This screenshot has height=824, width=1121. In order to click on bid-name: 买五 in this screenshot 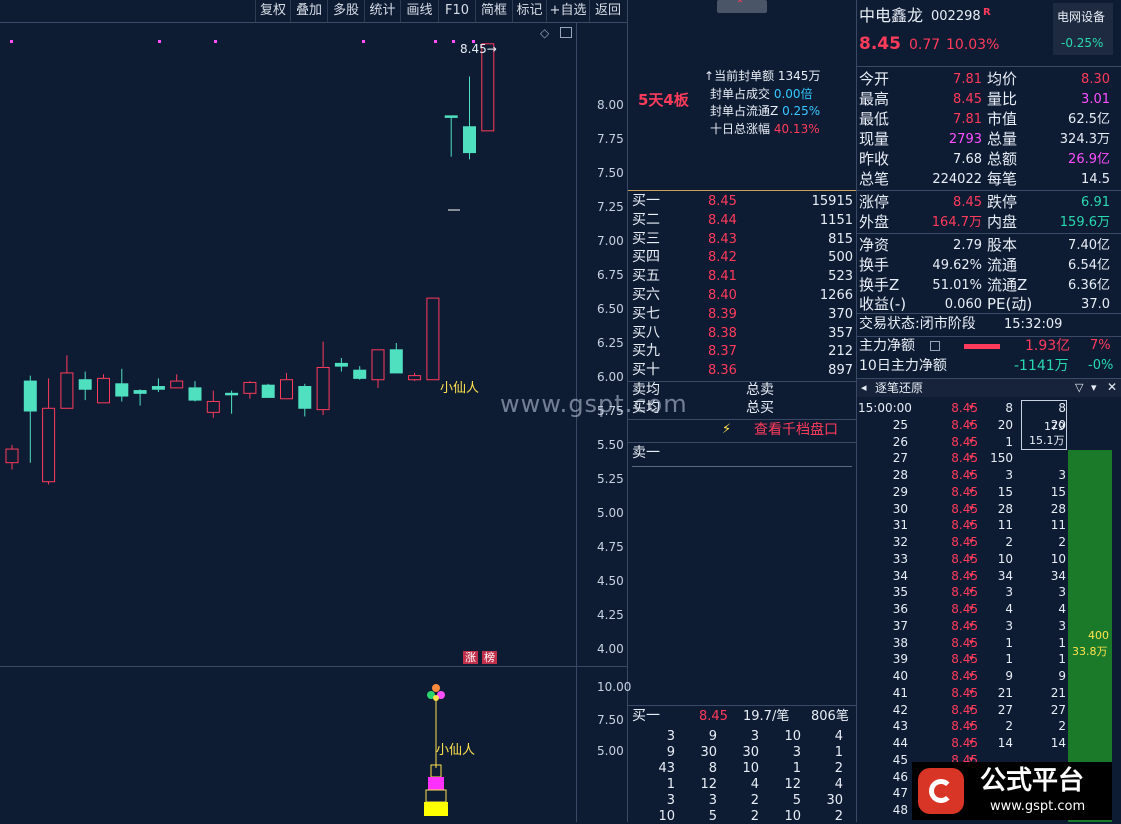, I will do `click(646, 276)`.